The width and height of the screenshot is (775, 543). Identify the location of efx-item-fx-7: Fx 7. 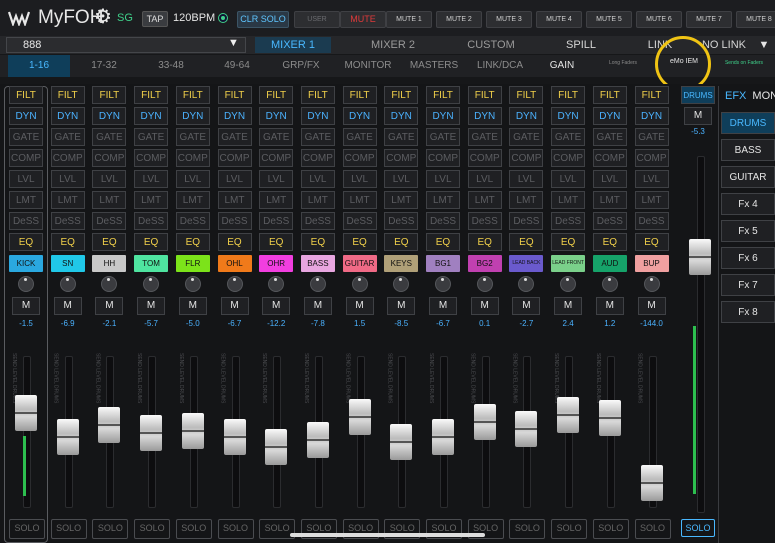
(748, 285).